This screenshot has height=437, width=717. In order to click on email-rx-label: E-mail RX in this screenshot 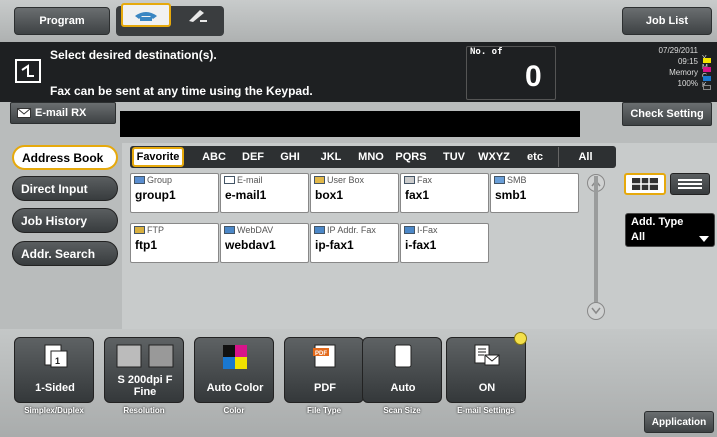, I will do `click(61, 113)`.